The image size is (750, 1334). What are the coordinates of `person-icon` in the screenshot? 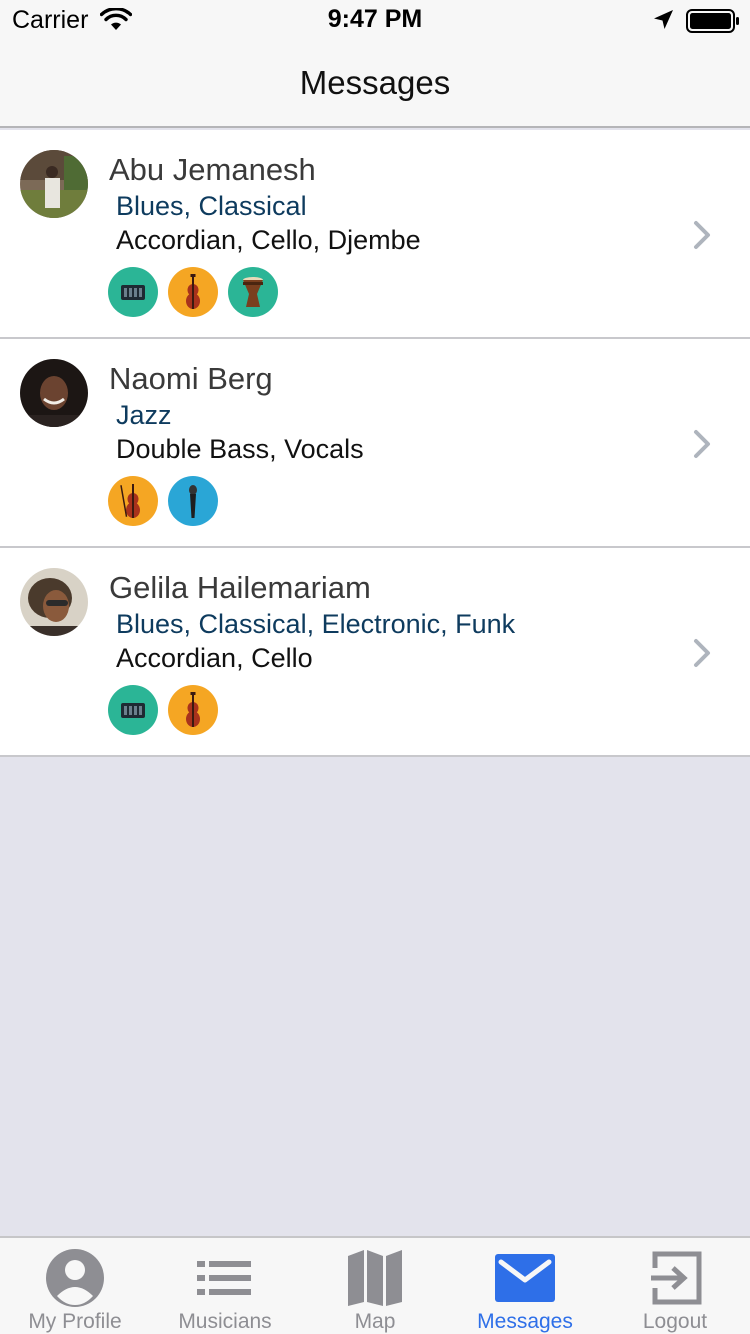 It's located at (75, 1278).